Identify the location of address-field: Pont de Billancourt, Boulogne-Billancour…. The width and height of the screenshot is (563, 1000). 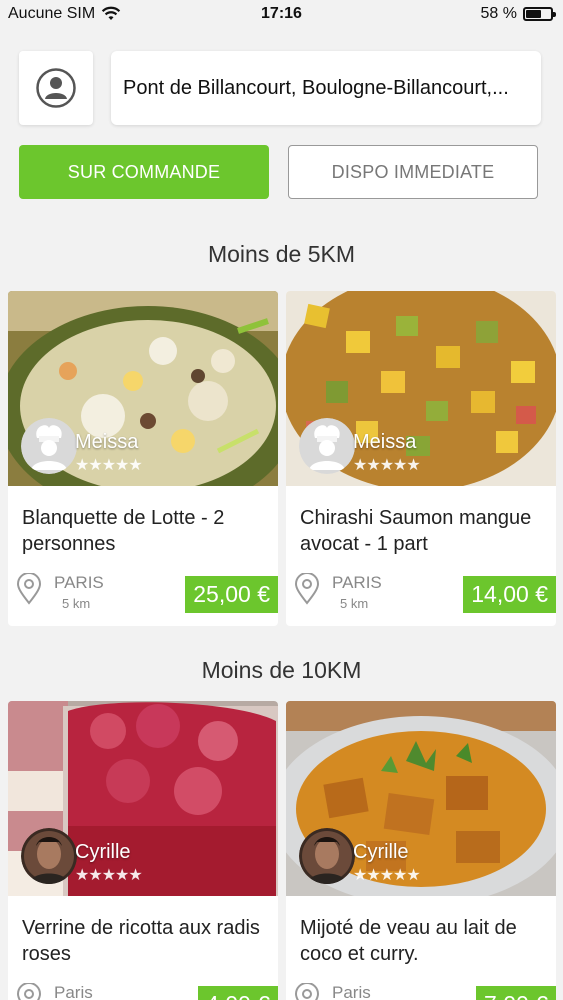
(326, 88).